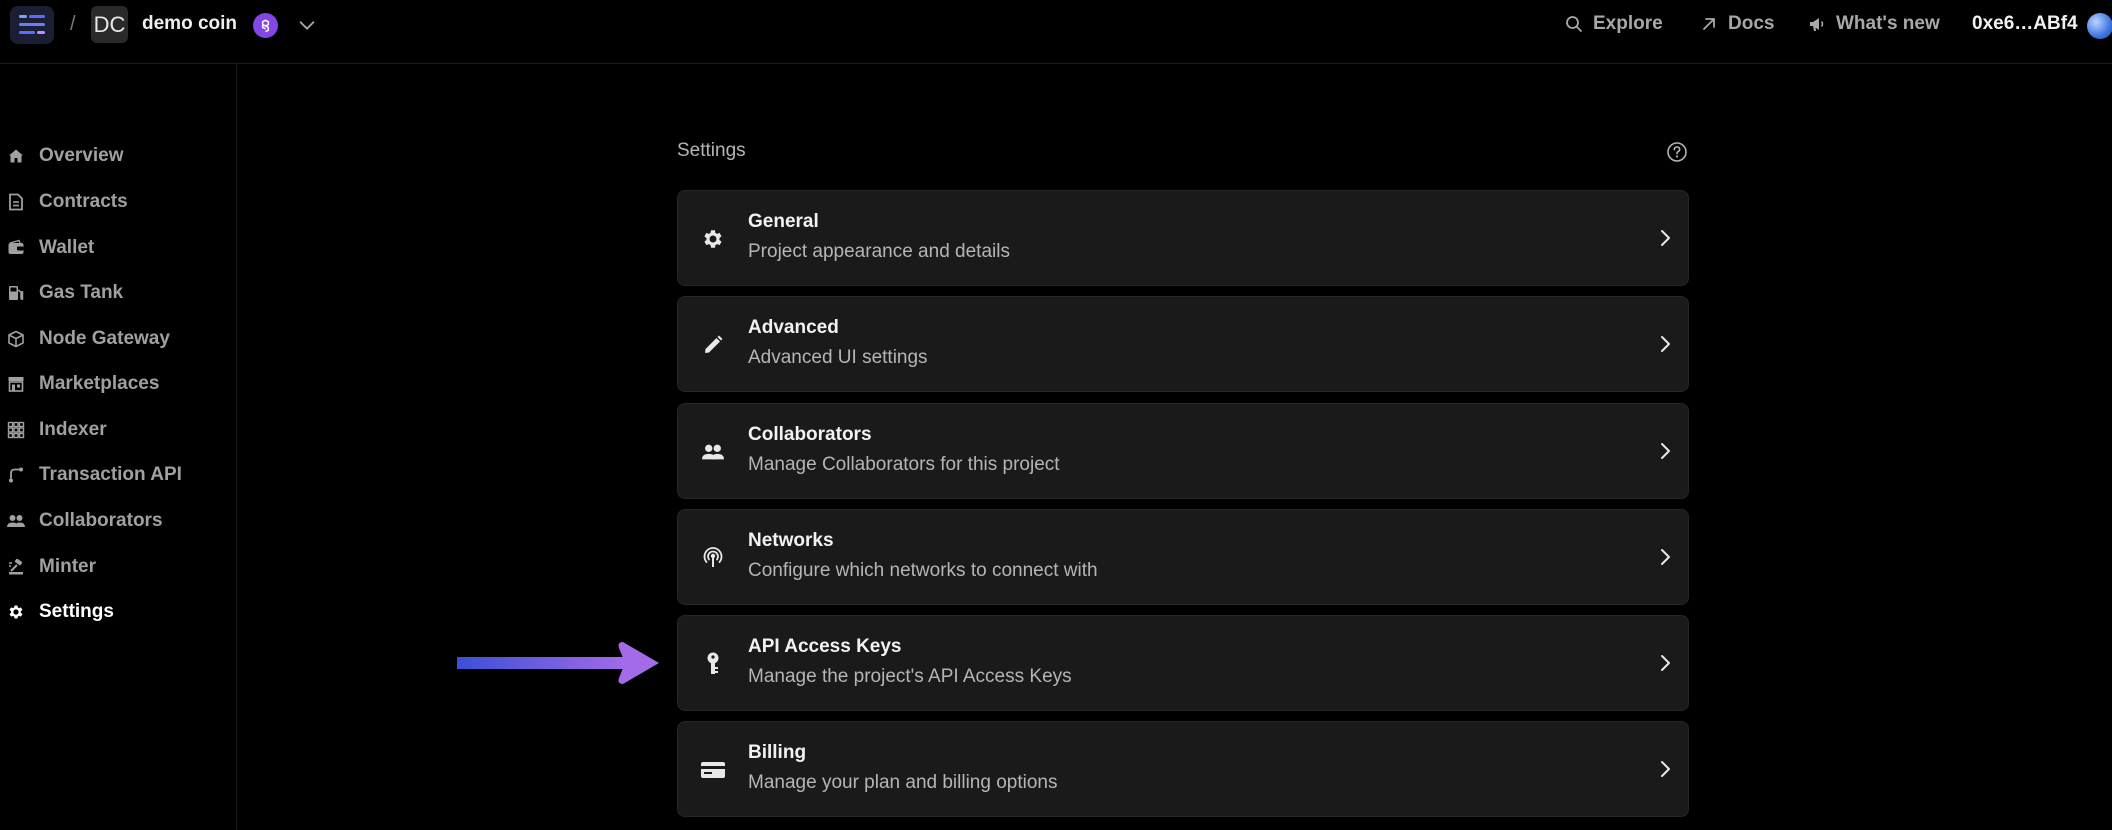 This screenshot has height=830, width=2112. Describe the element at coordinates (76, 611) in the screenshot. I see `sidebar-item-label: Settings` at that location.